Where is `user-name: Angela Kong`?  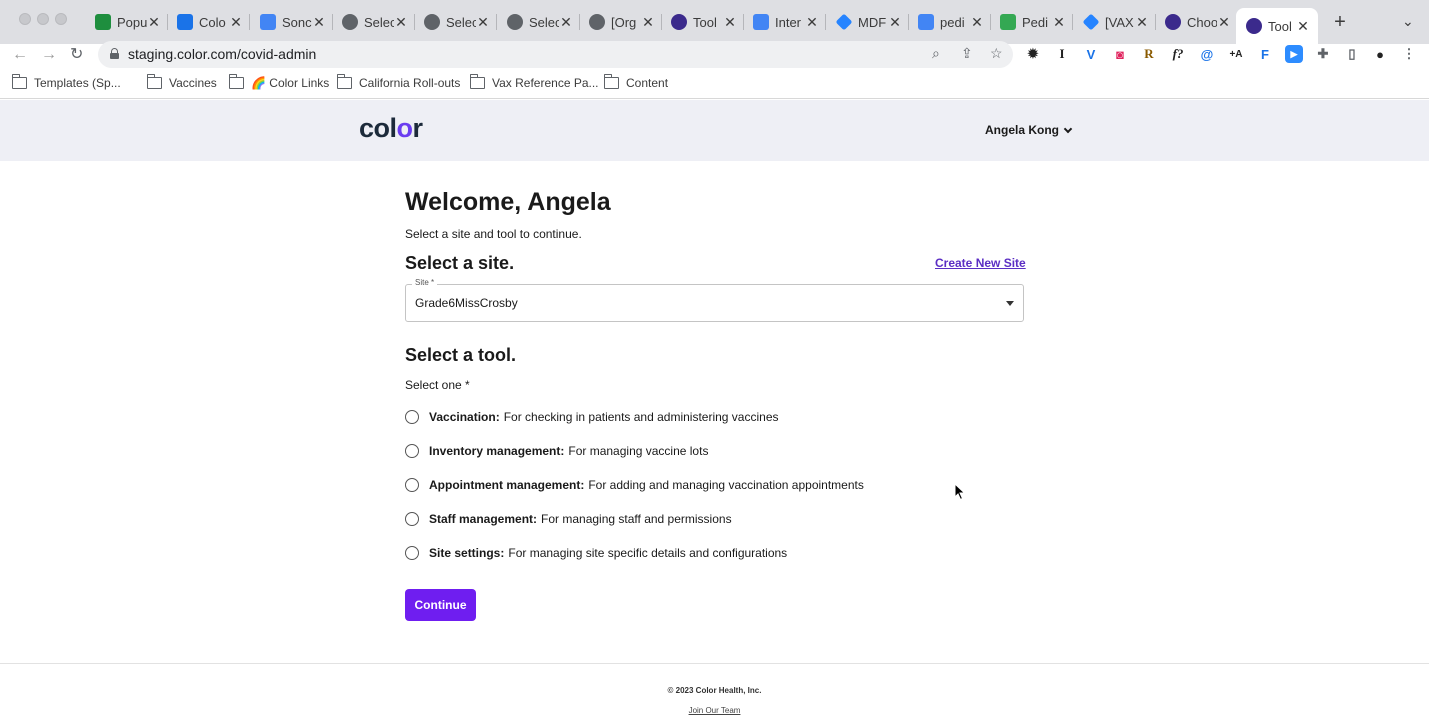
user-name: Angela Kong is located at coordinates (1022, 130).